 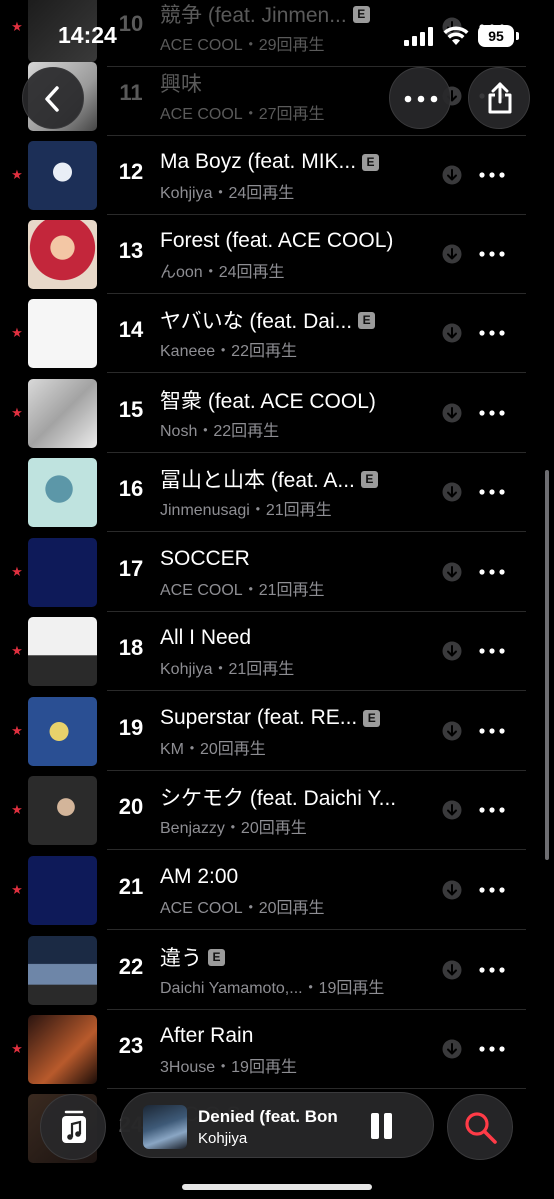 What do you see at coordinates (87, 35) in the screenshot?
I see `status-time: 14:24` at bounding box center [87, 35].